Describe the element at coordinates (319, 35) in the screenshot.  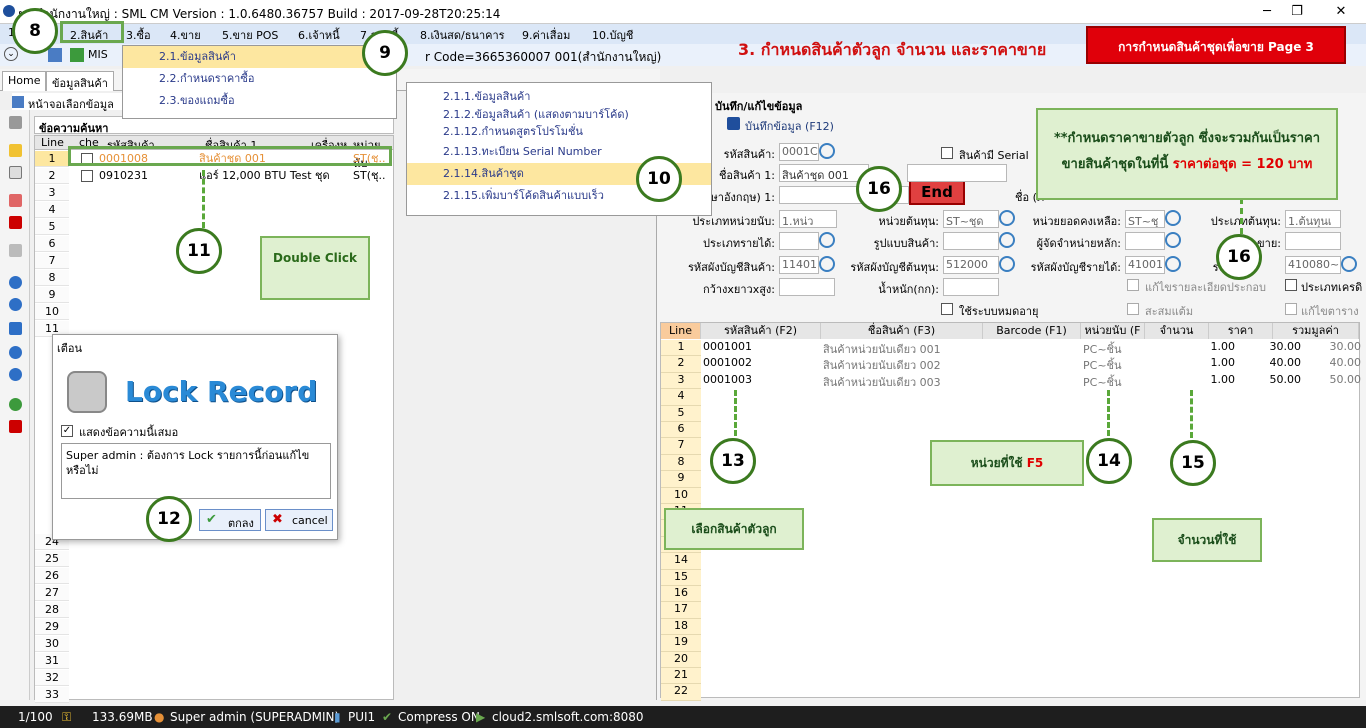
I see `menu-item-payable: 6.เจ้าหนี้` at that location.